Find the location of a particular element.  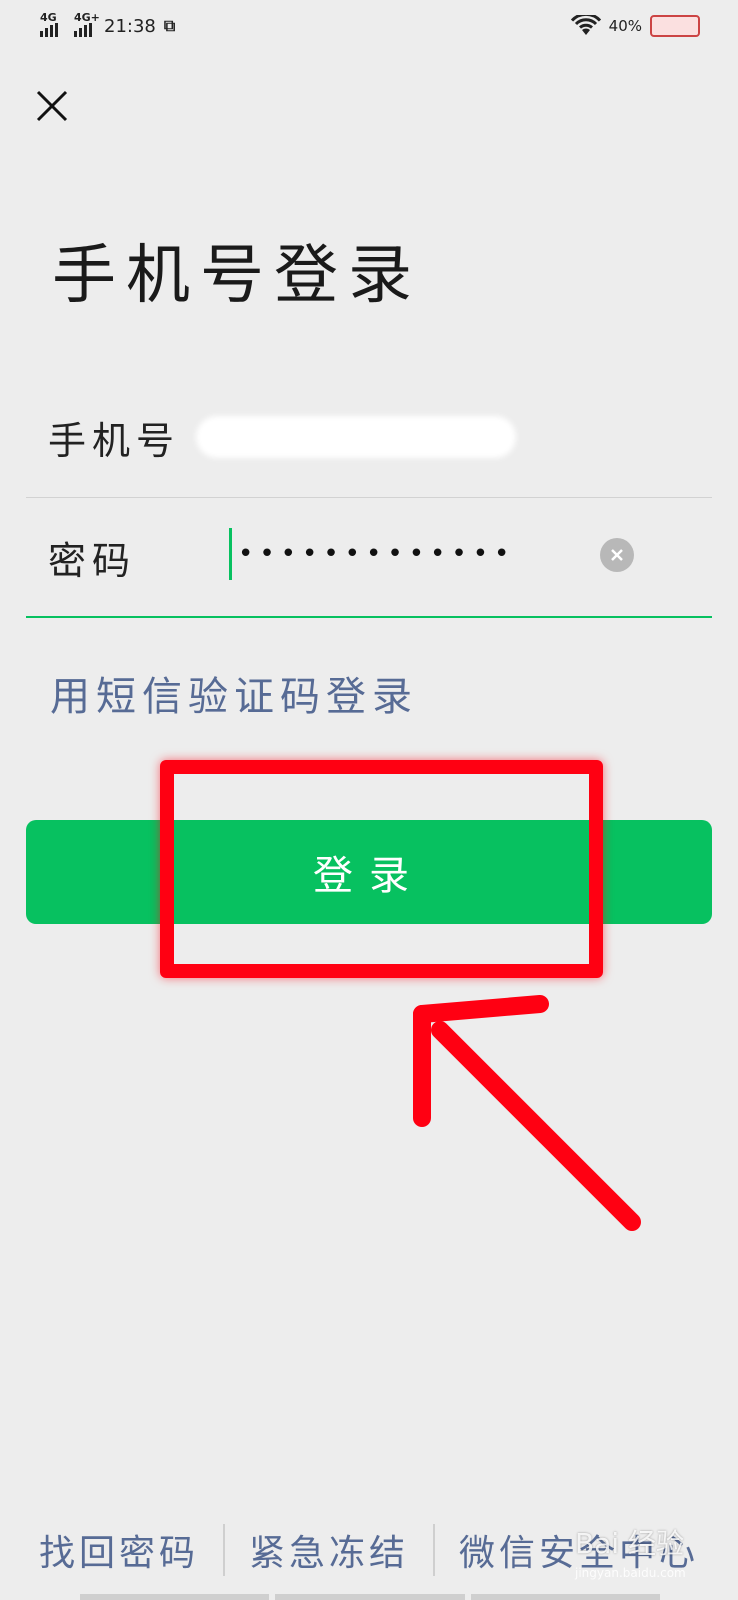

phone-input-redacted is located at coordinates (356, 437).